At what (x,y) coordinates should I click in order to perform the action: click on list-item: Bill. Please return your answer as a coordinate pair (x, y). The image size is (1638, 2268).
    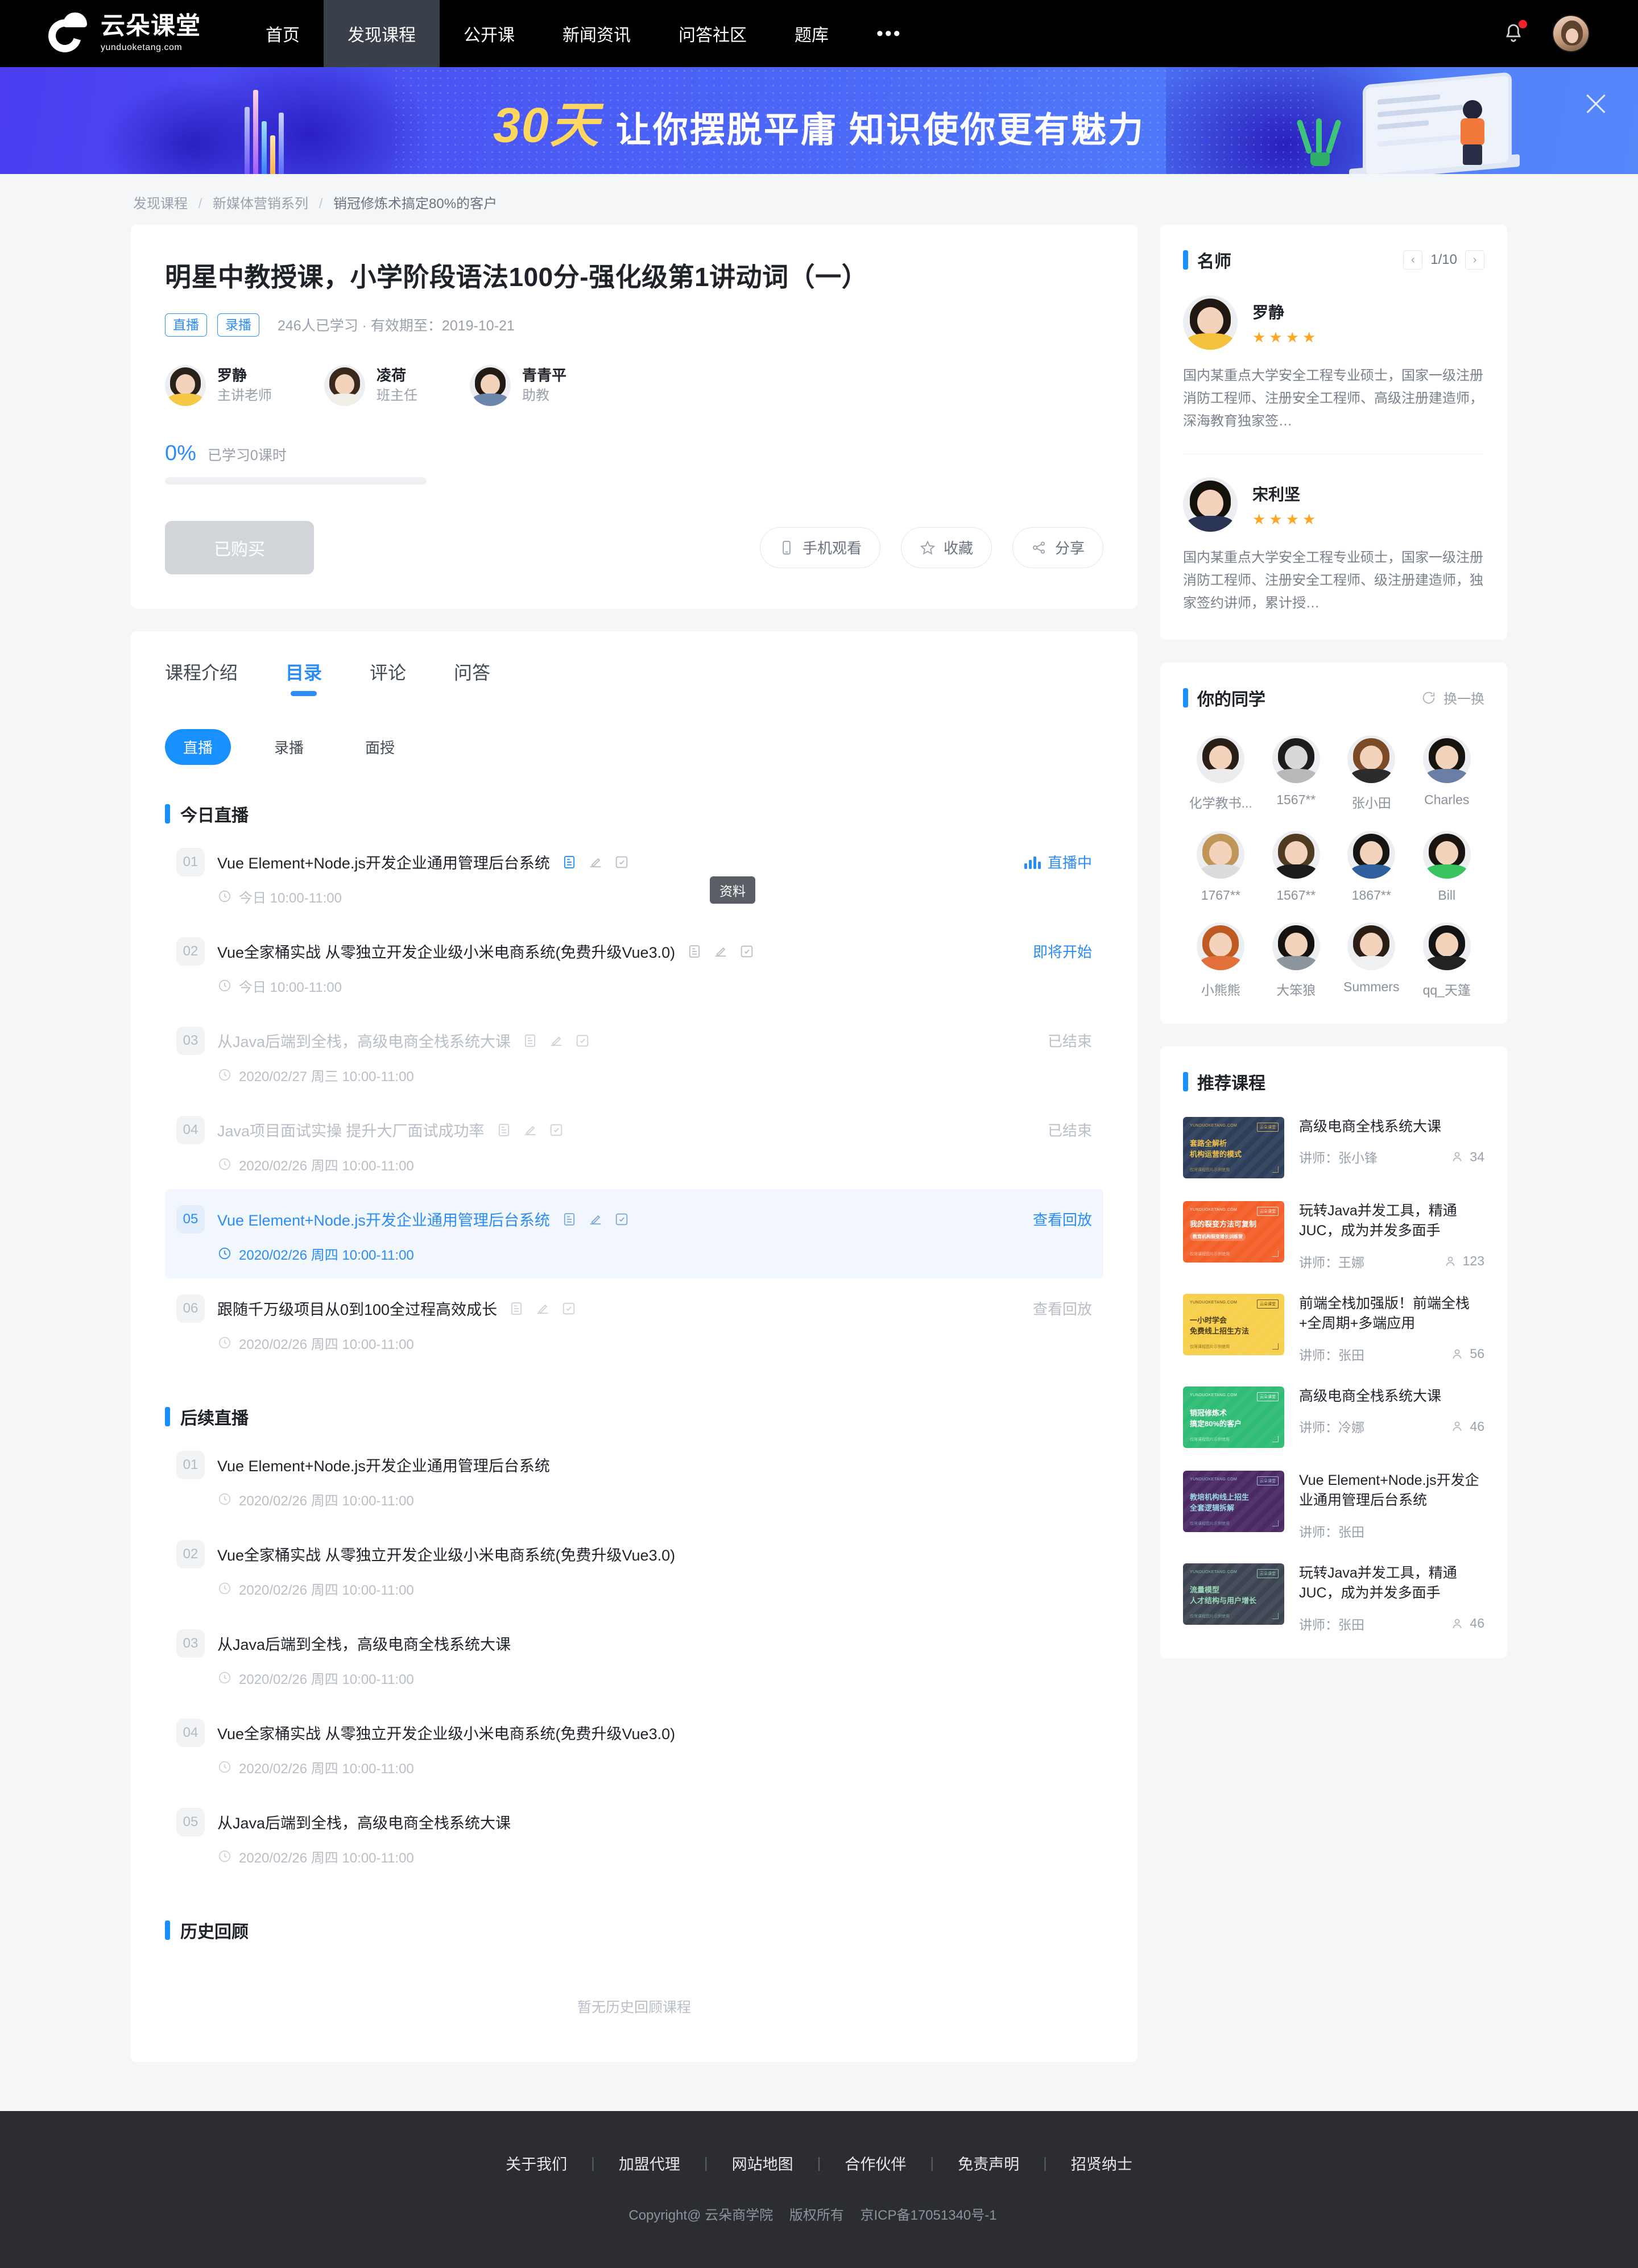
    Looking at the image, I should click on (1447, 867).